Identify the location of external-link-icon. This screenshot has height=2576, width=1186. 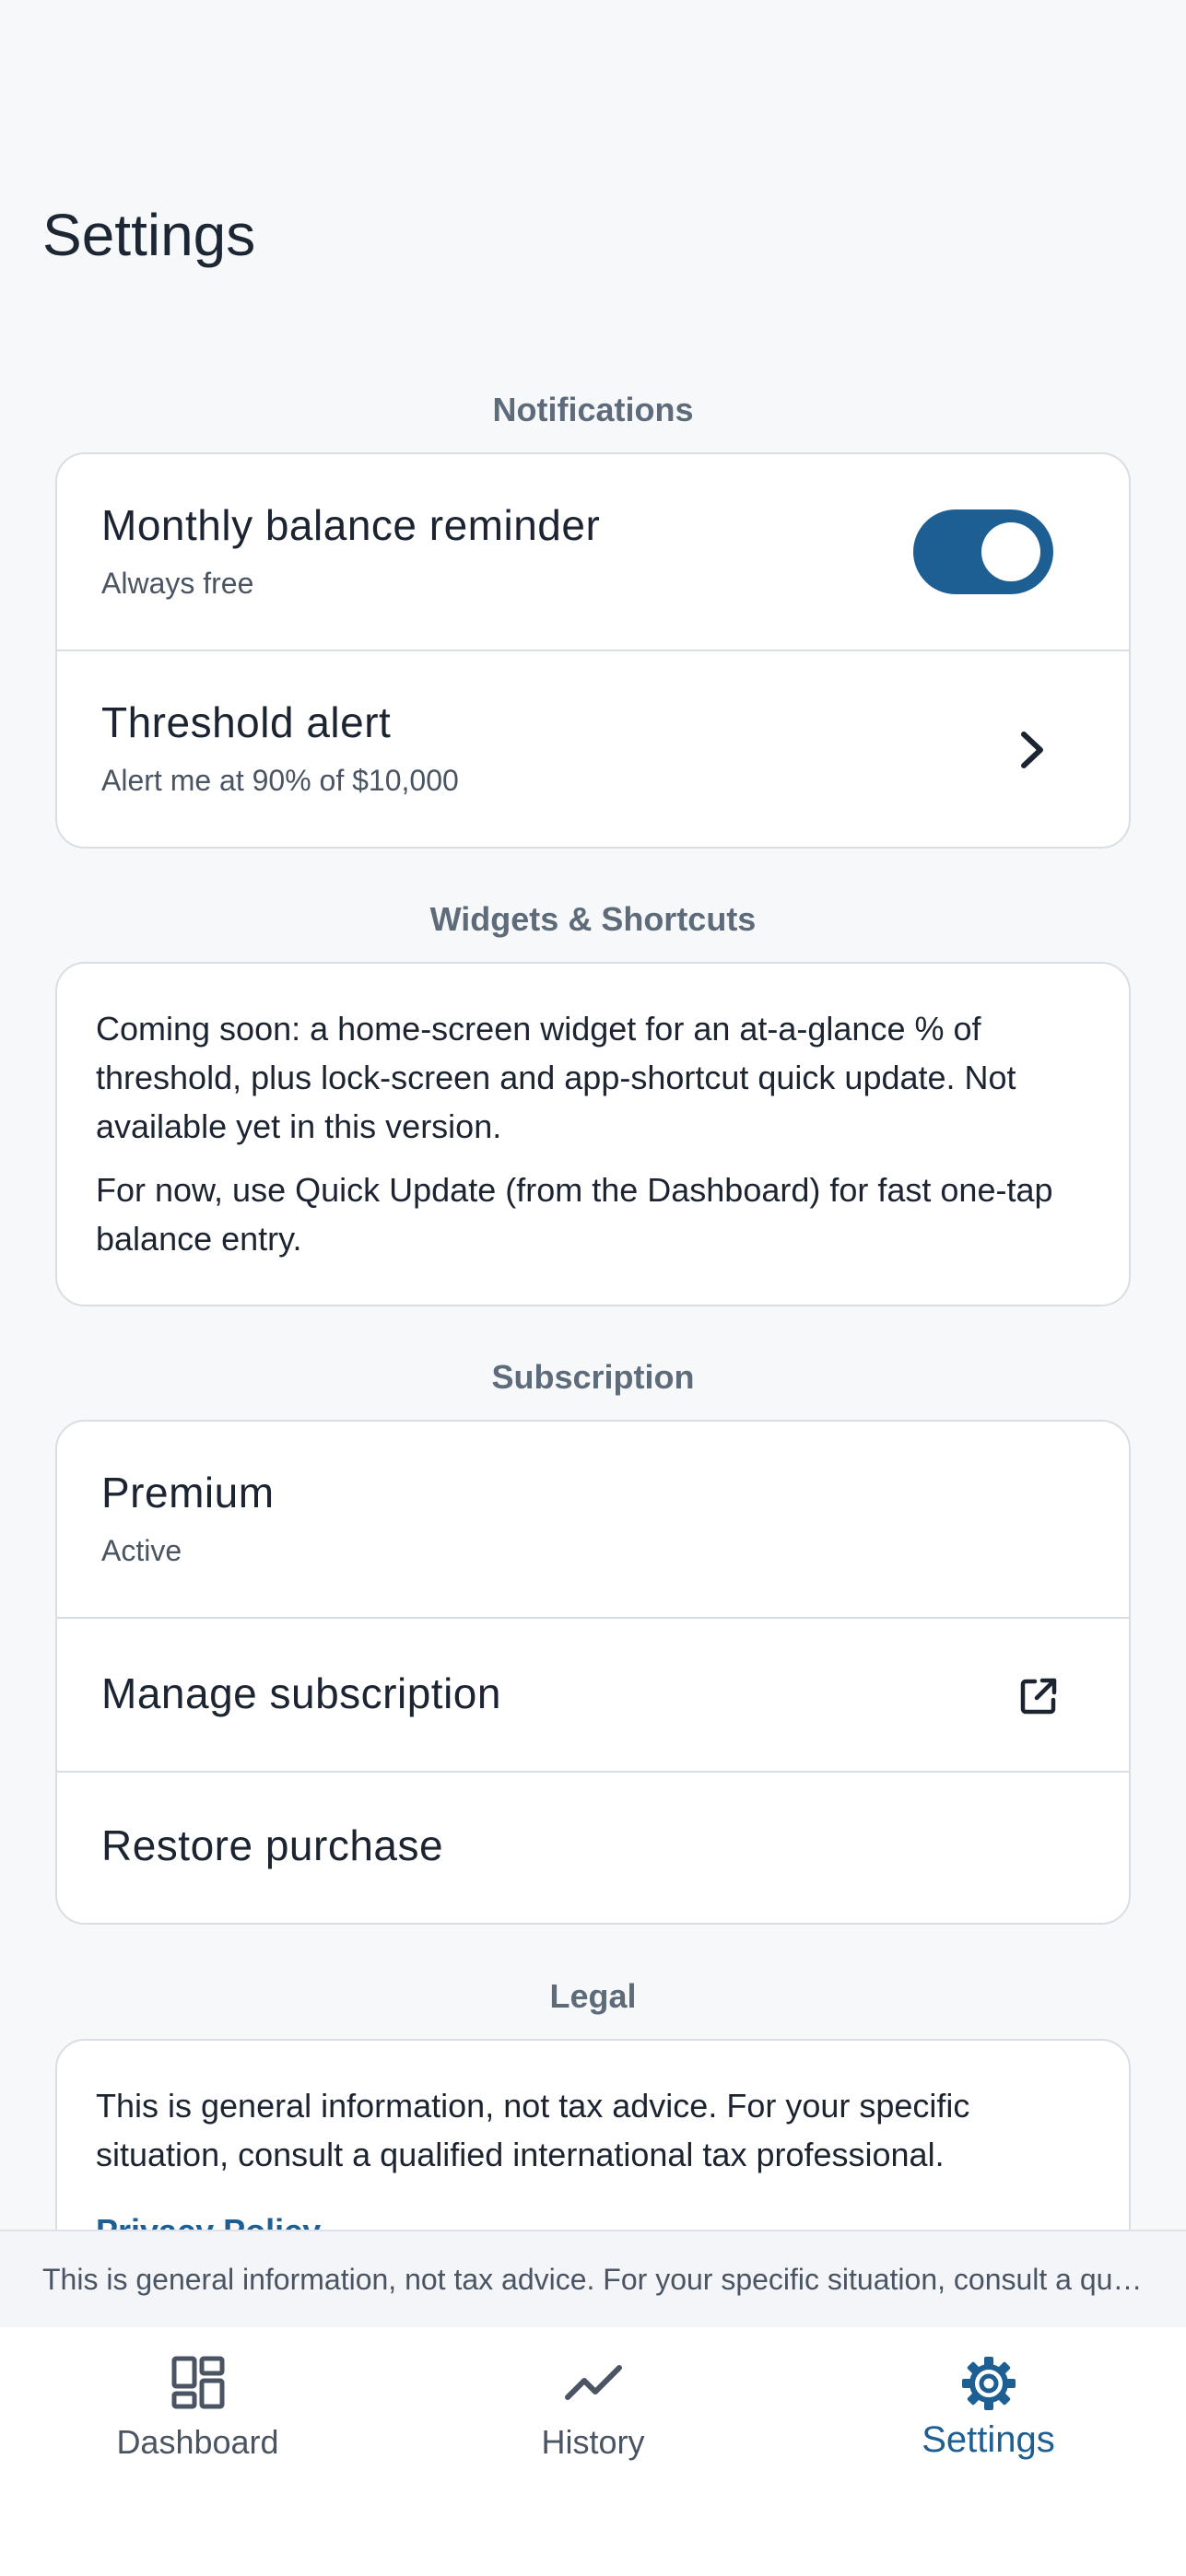
(1038, 1696).